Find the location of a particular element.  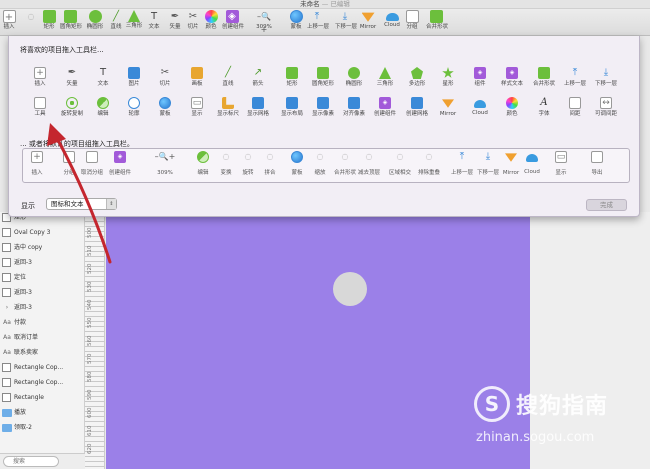

palette-item-triangle: 三角形 is located at coordinates (385, 78).